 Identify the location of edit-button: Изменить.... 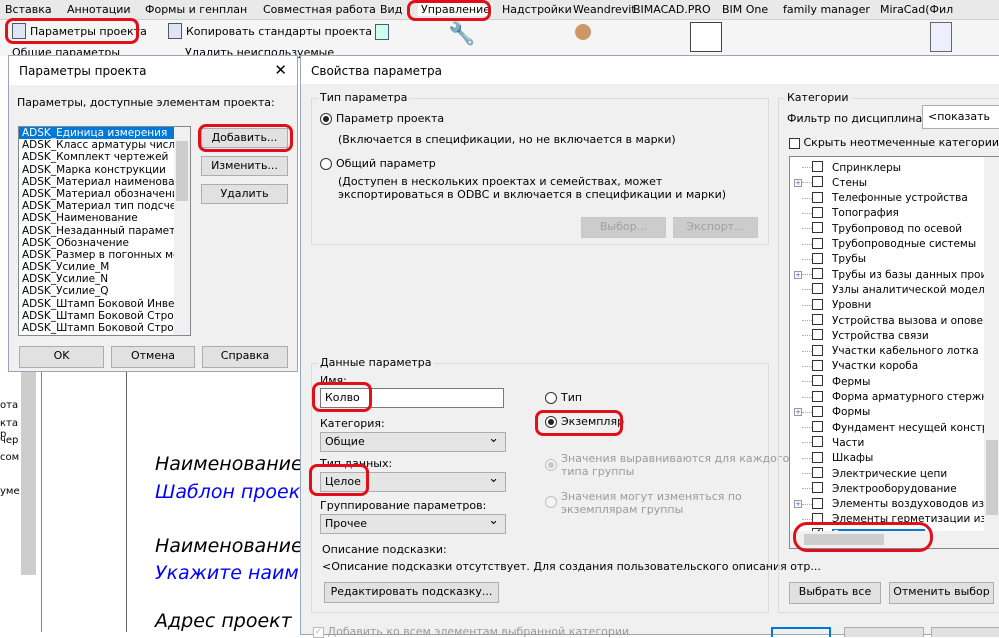
(244, 166).